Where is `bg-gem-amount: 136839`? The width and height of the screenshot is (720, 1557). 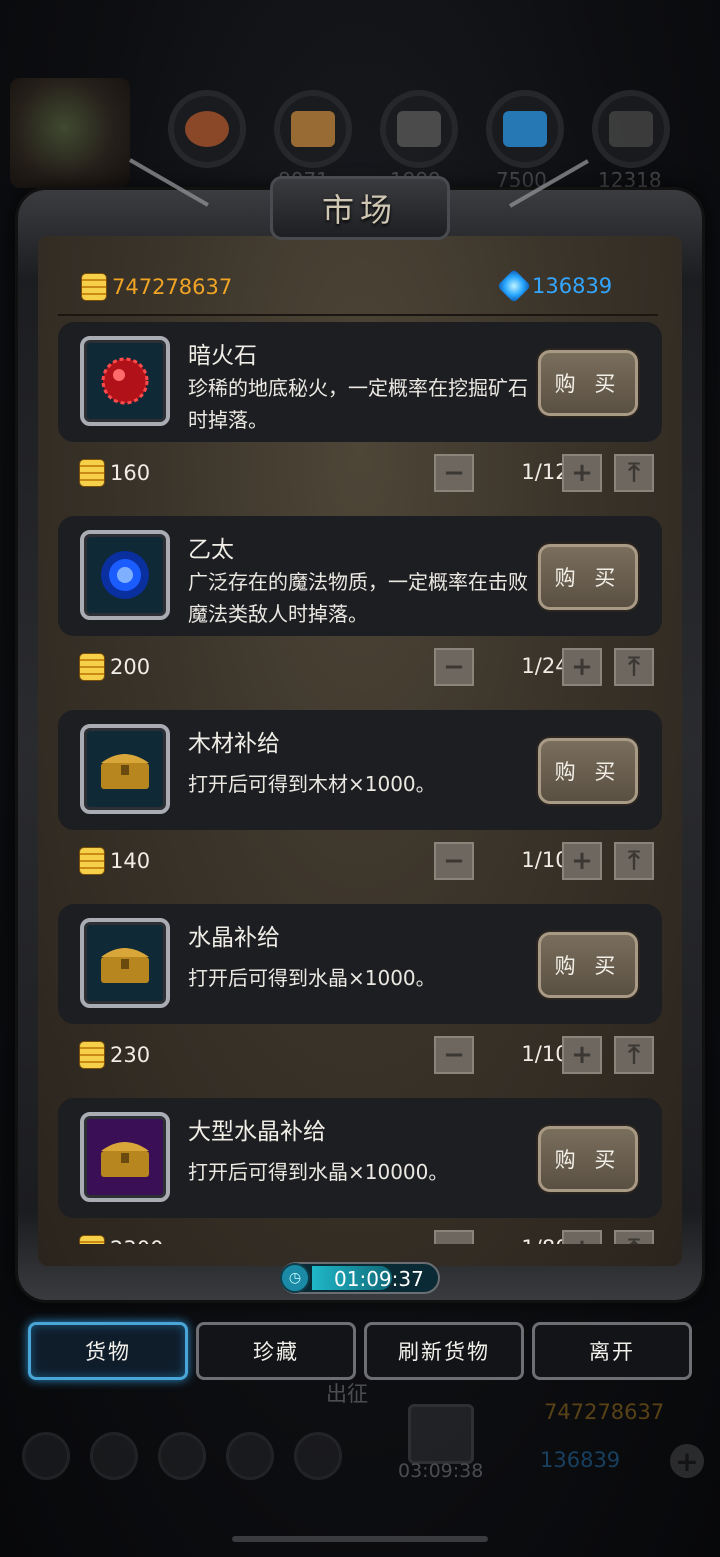 bg-gem-amount: 136839 is located at coordinates (580, 1460).